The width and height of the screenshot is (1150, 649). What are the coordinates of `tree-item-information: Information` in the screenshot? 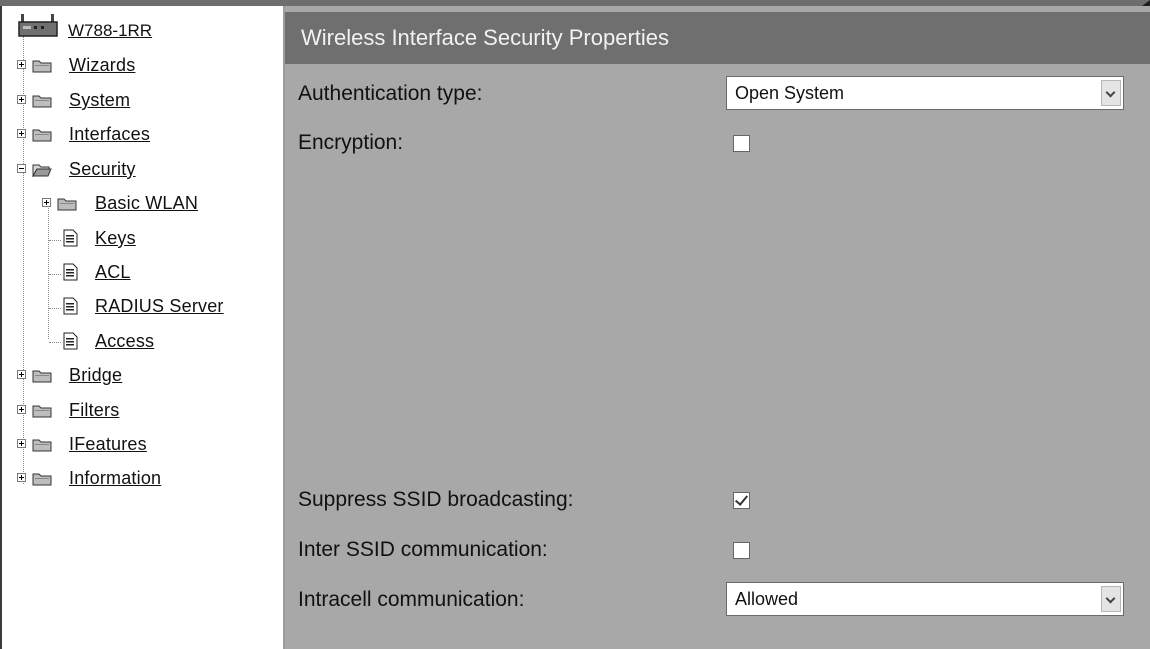 It's located at (147, 480).